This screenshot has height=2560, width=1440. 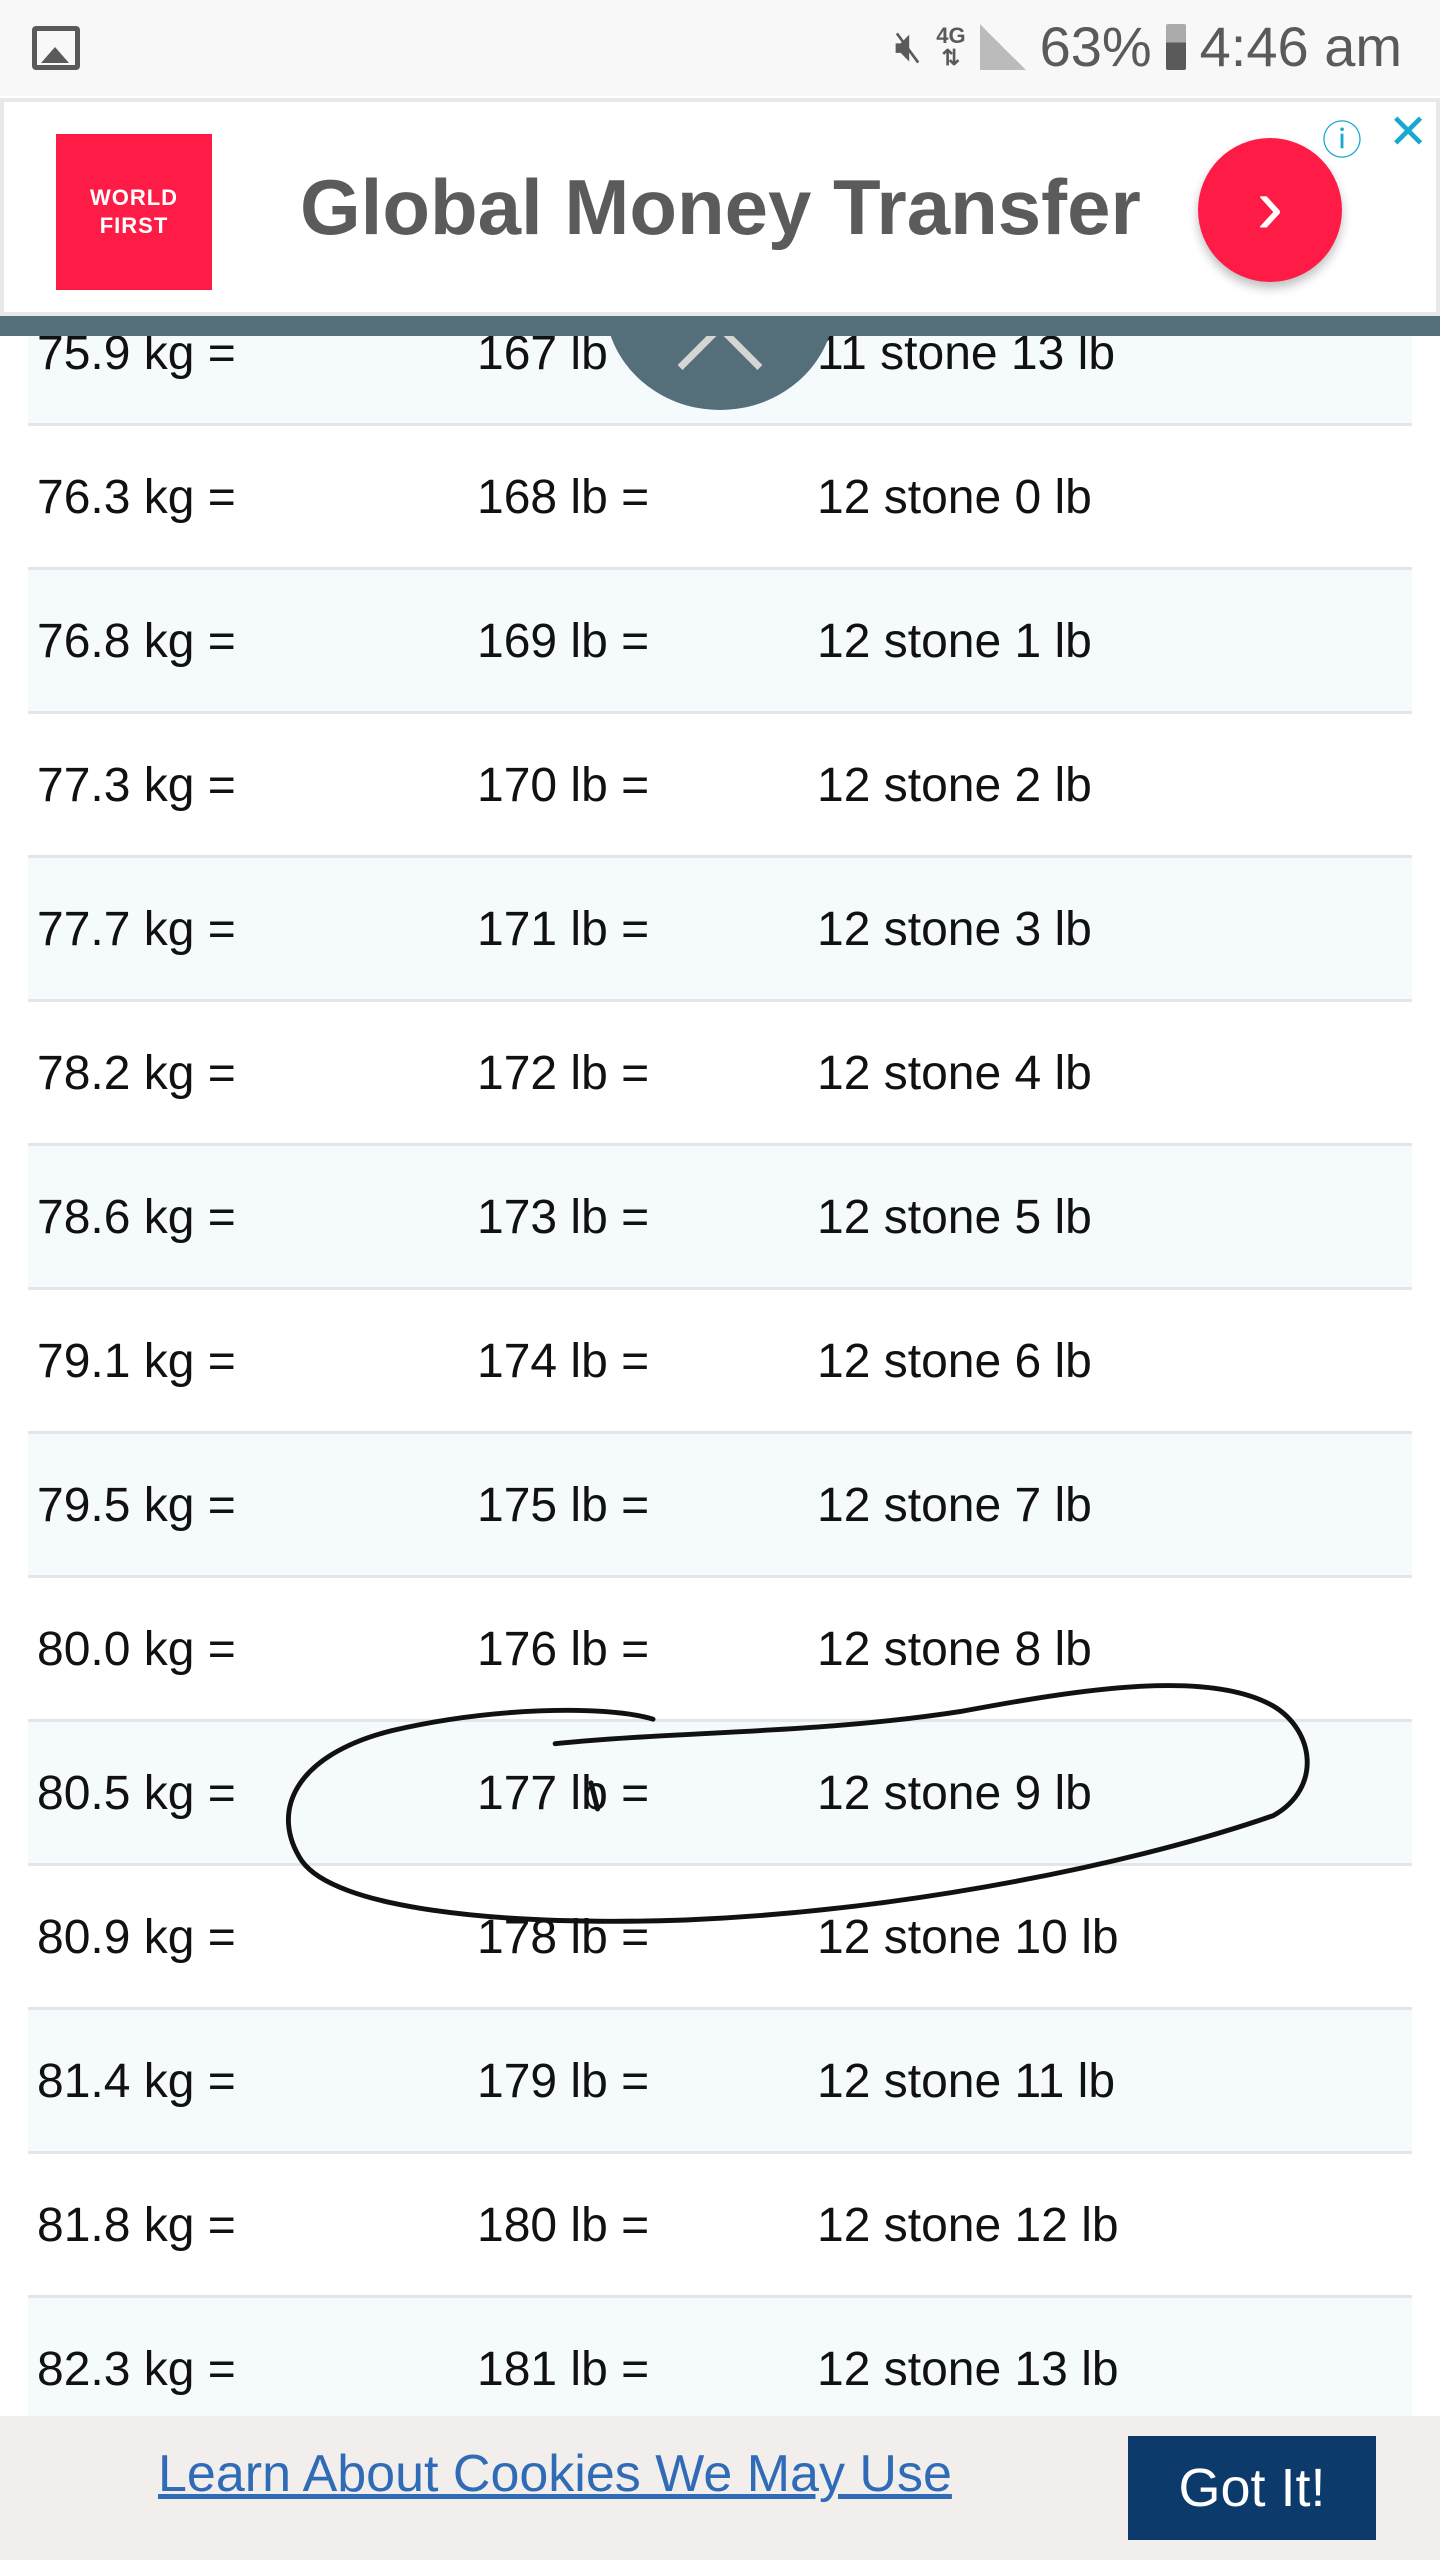 I want to click on battery-icon, so click(x=1175, y=46).